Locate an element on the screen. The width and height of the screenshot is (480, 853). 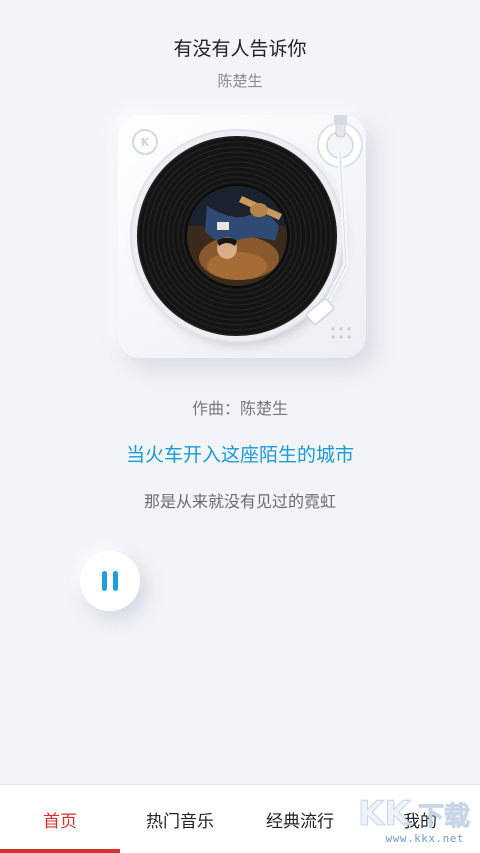
lyric-next-line: 那是从来就没有见过的霓虹 is located at coordinates (239, 501).